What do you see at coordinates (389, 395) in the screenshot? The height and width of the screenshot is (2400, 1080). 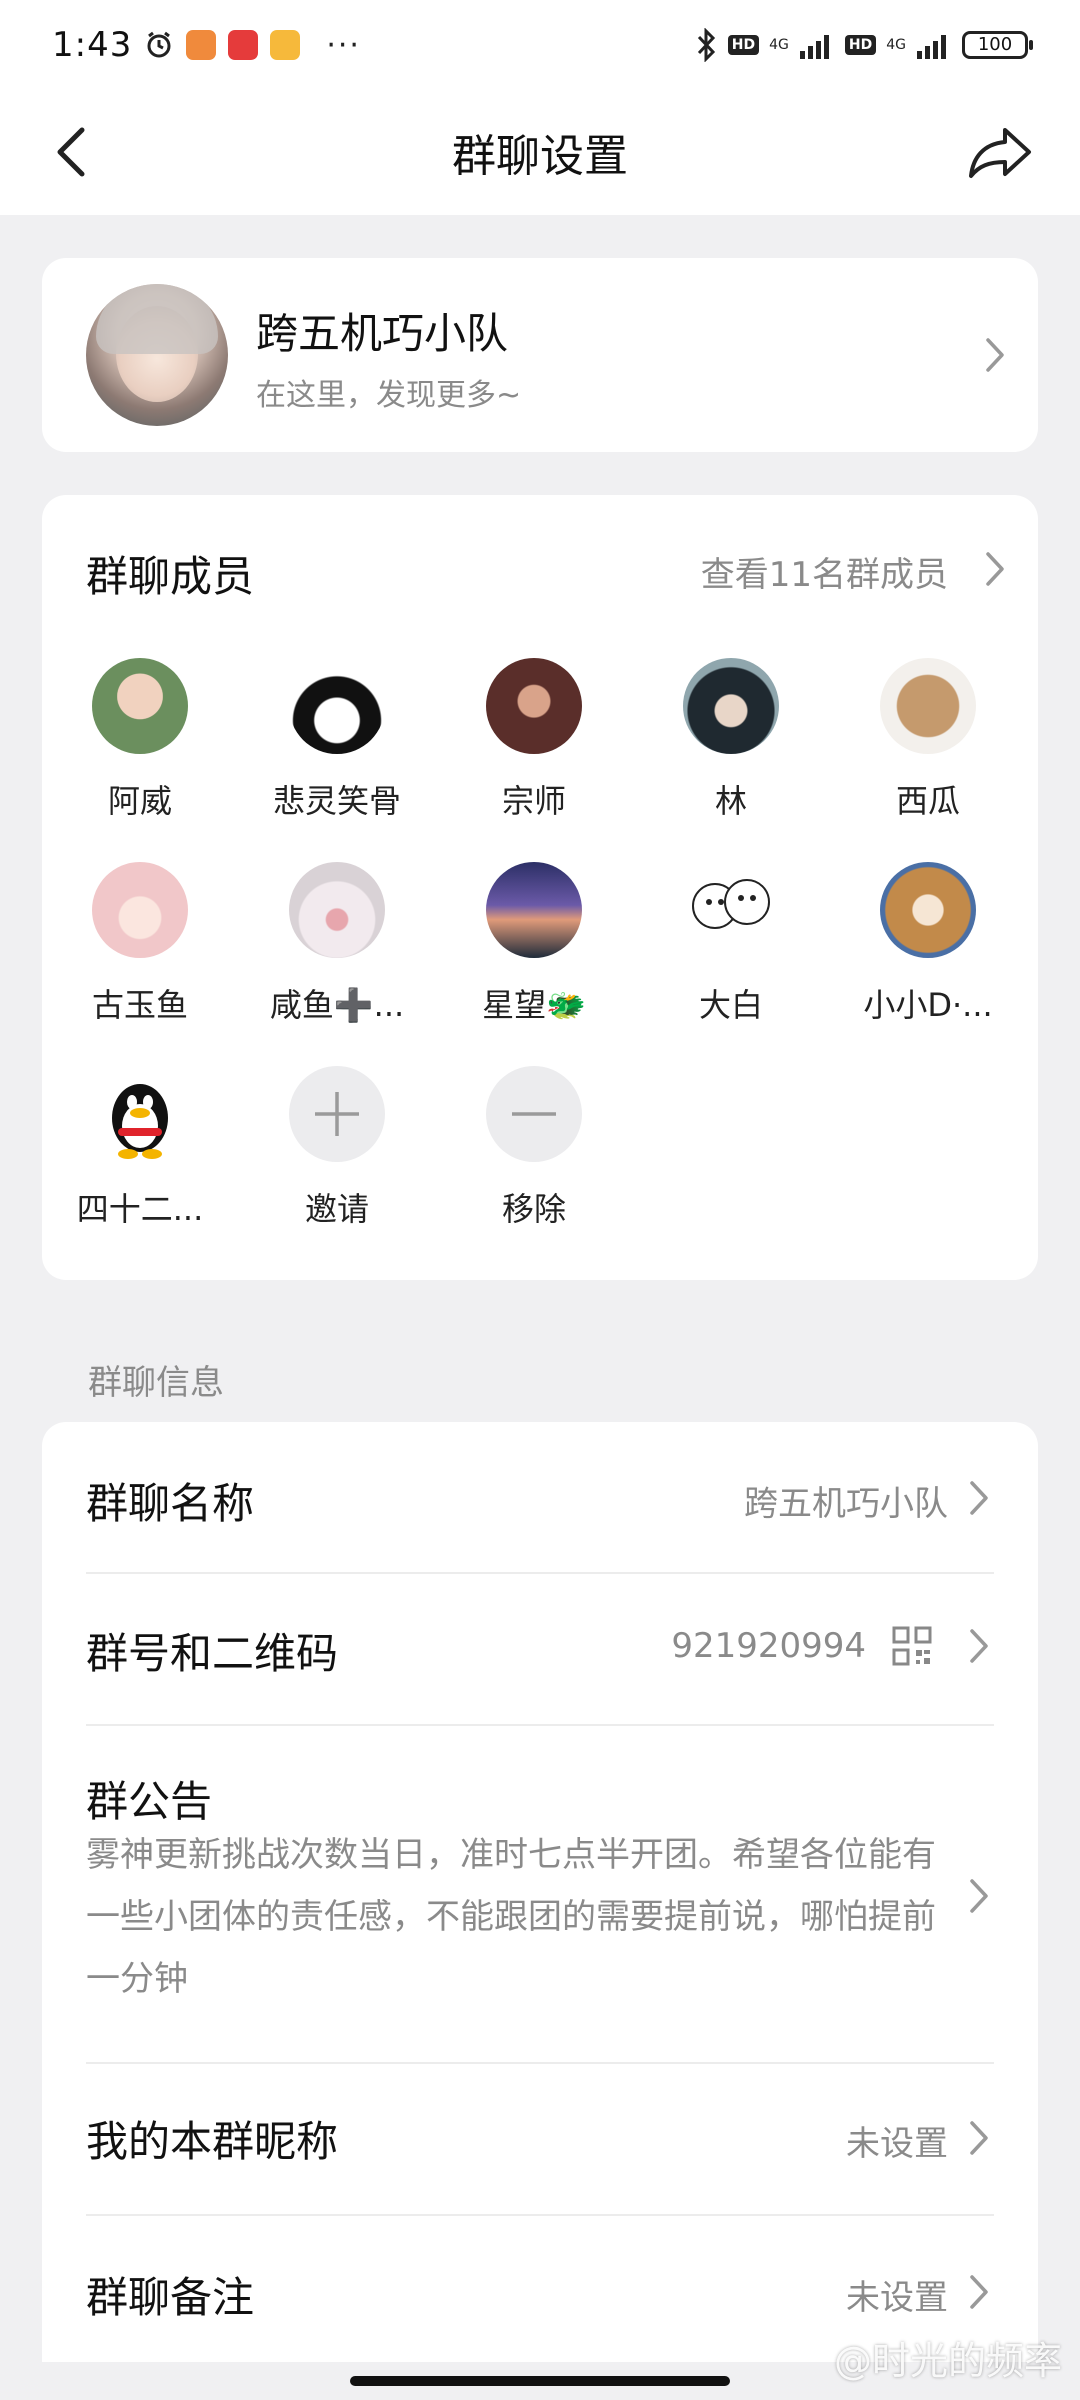 I see `group-subtitle: 在这里，发现更多~` at bounding box center [389, 395].